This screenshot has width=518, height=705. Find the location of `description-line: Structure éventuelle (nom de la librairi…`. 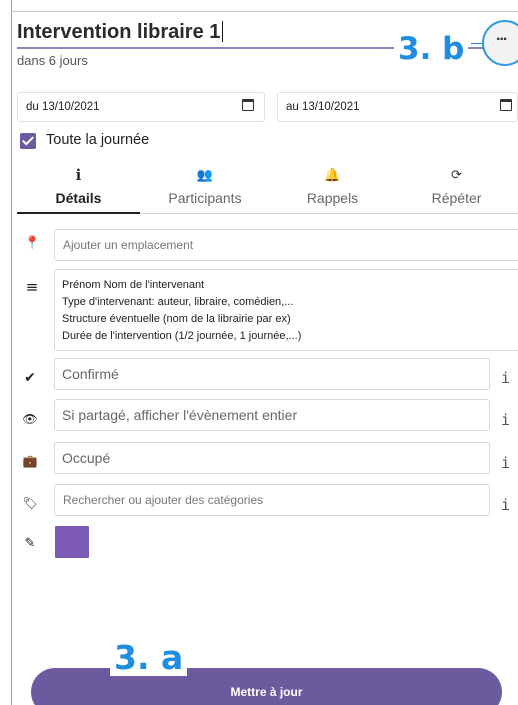

description-line: Structure éventuelle (nom de la librairi… is located at coordinates (176, 319).